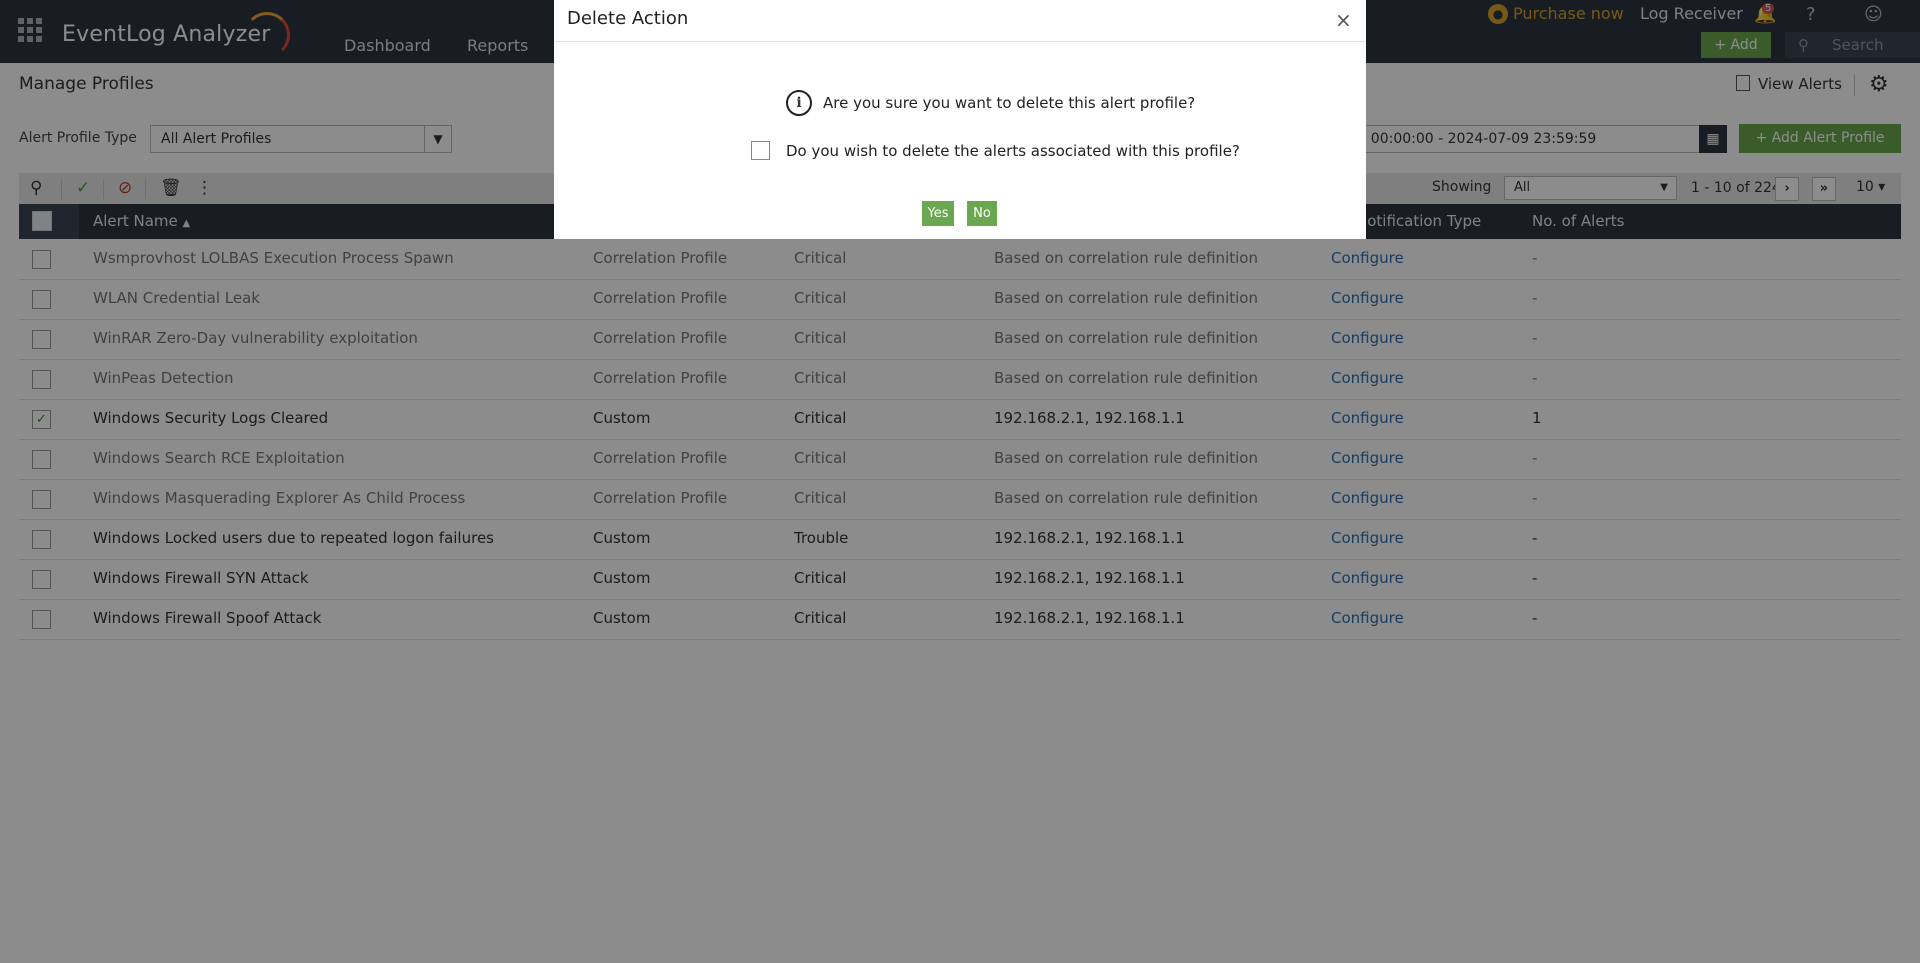 This screenshot has width=1920, height=963. I want to click on delete-alerts-checkbox, so click(760, 150).